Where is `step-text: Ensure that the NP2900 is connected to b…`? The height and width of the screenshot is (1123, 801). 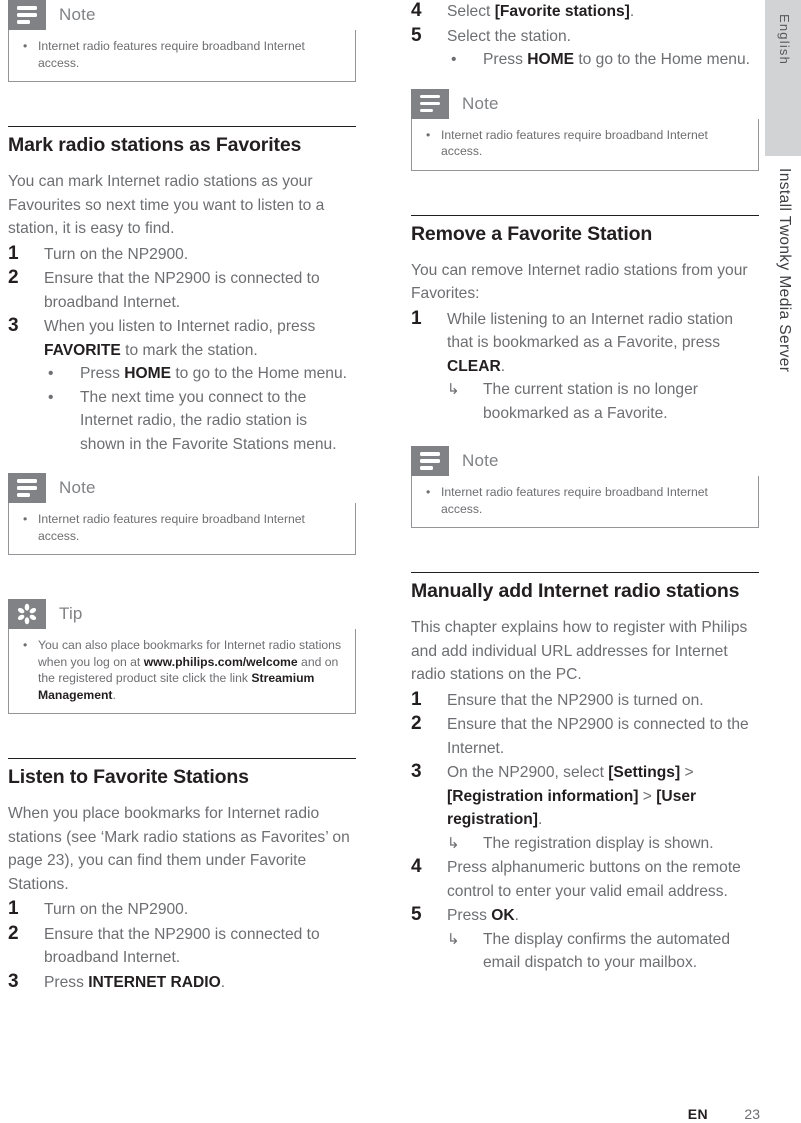 step-text: Ensure that the NP2900 is connected to b… is located at coordinates (182, 290).